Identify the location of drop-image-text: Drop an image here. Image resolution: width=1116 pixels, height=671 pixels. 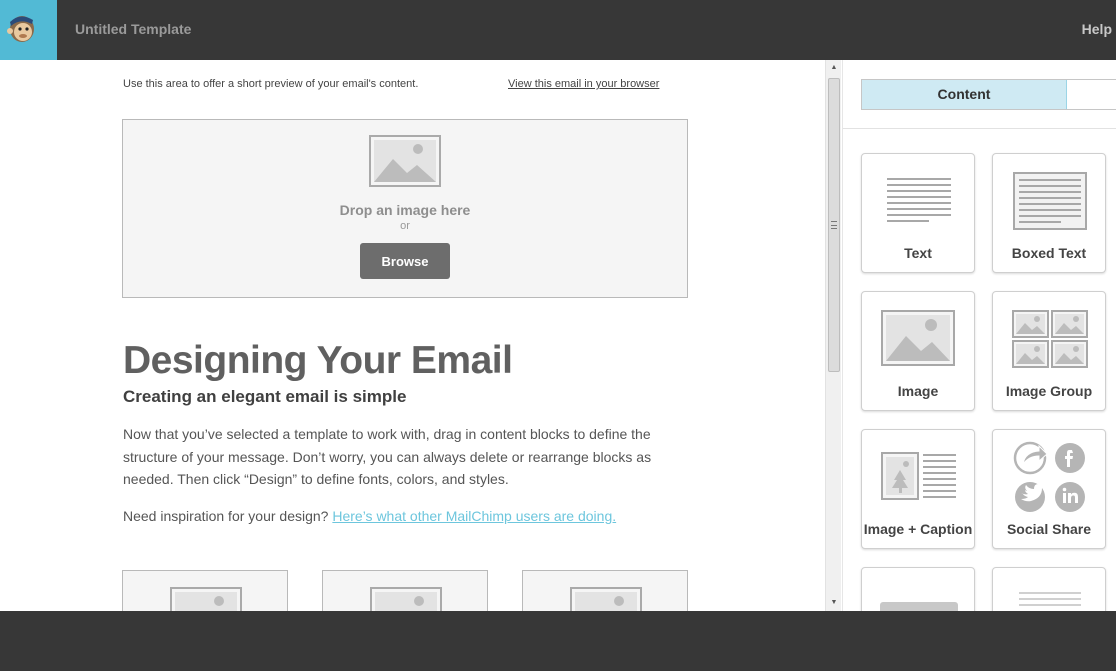
(405, 210).